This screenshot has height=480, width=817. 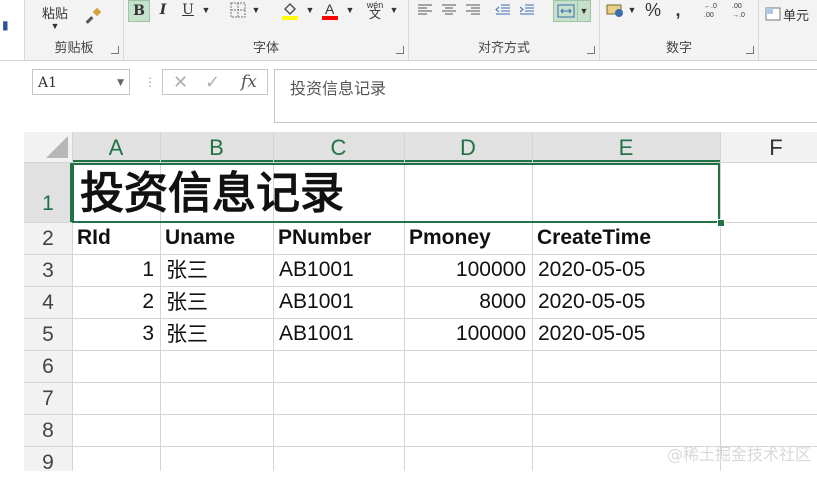 I want to click on cell-b4: 张三, so click(x=216, y=302).